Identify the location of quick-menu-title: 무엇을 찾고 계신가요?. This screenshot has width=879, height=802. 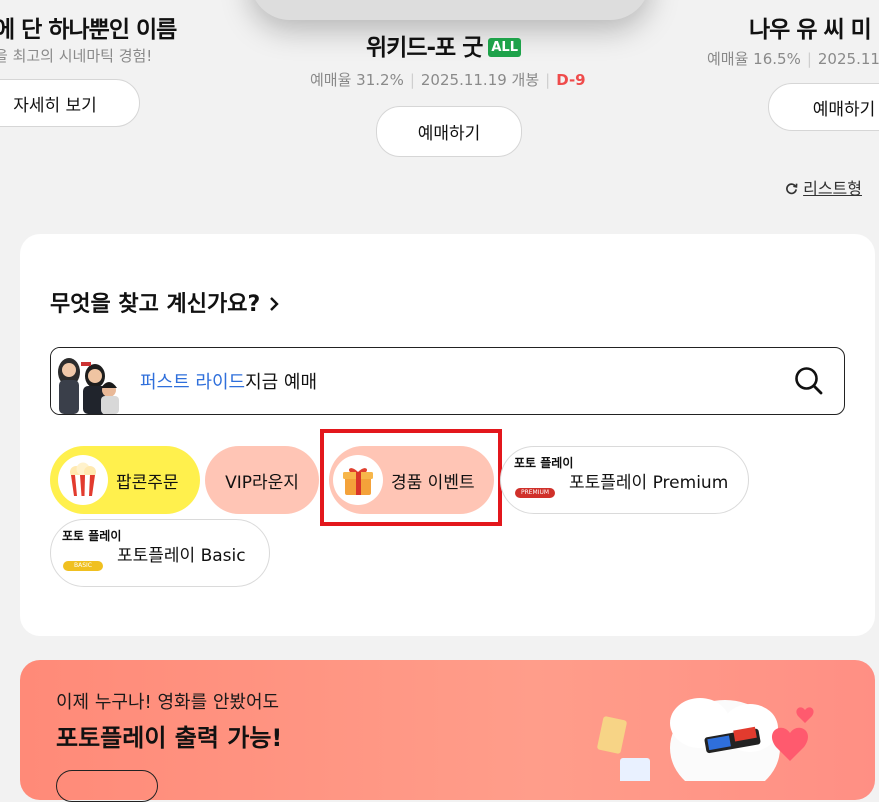
(165, 302).